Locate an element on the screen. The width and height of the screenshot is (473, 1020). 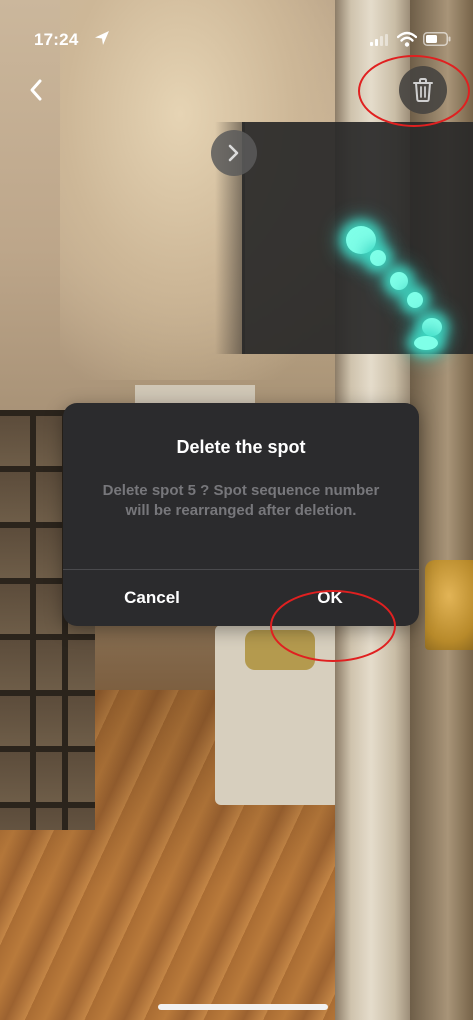
back-button is located at coordinates (36, 90).